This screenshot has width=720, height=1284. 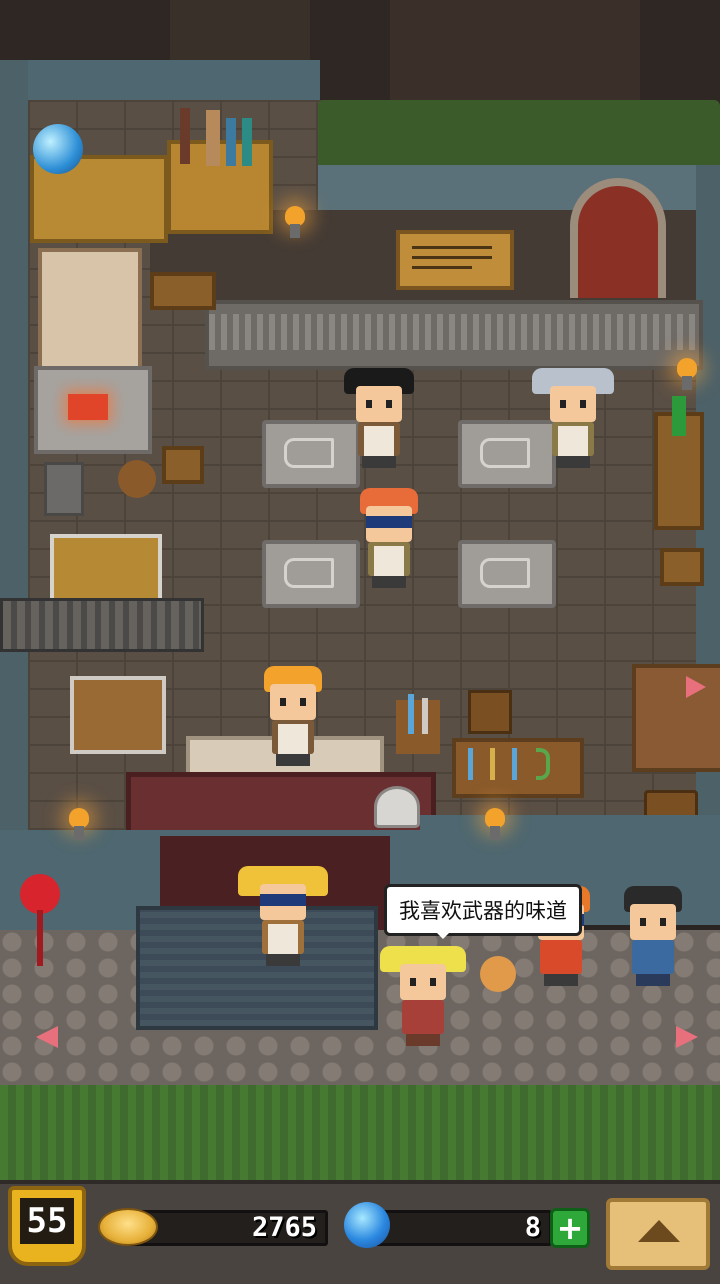 What do you see at coordinates (88, 407) in the screenshot?
I see `forge-fire-icon` at bounding box center [88, 407].